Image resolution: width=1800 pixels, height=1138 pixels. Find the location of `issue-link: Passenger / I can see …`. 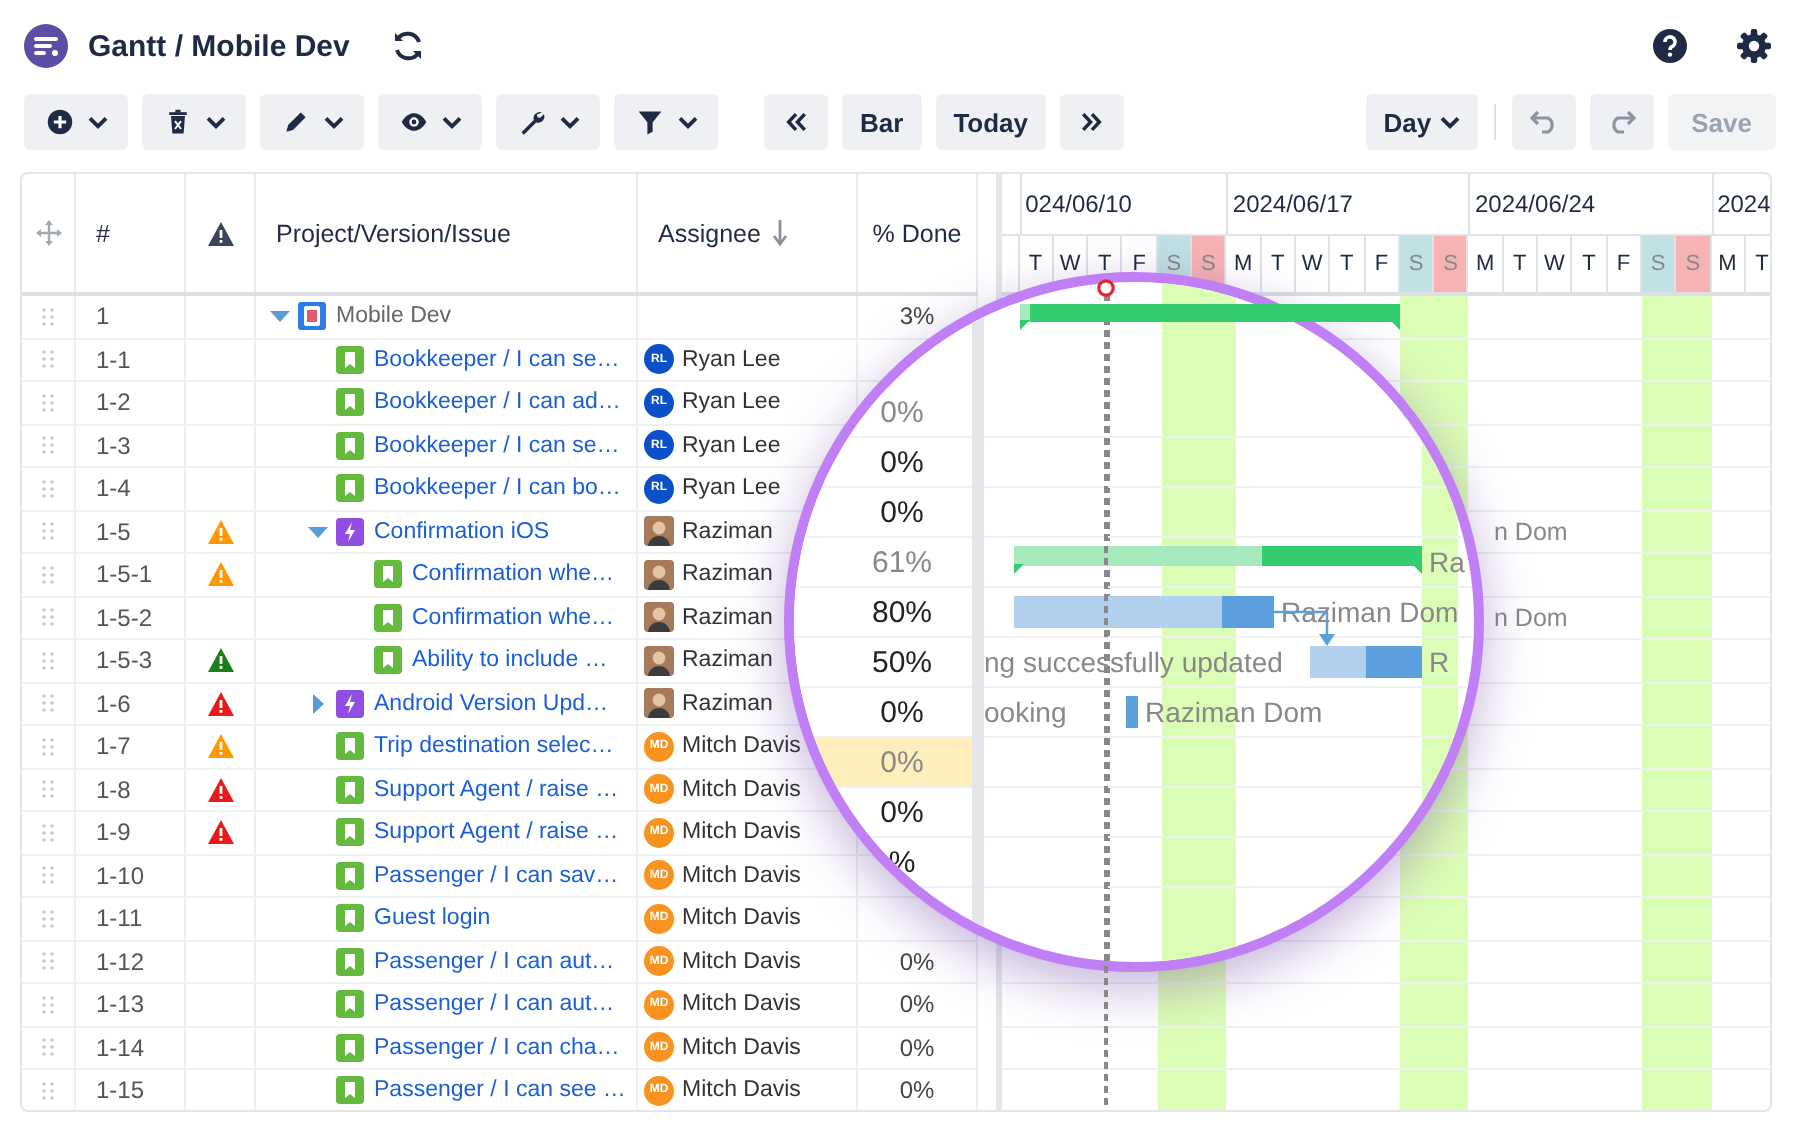

issue-link: Passenger / I can see … is located at coordinates (500, 1090).